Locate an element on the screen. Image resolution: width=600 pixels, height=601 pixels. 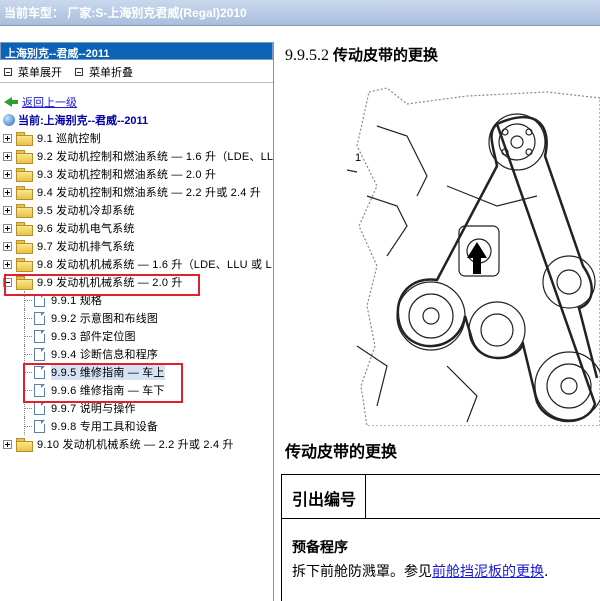
tree-item-9-6: 9.6 发动机电气系统 is located at coordinates (136, 228).